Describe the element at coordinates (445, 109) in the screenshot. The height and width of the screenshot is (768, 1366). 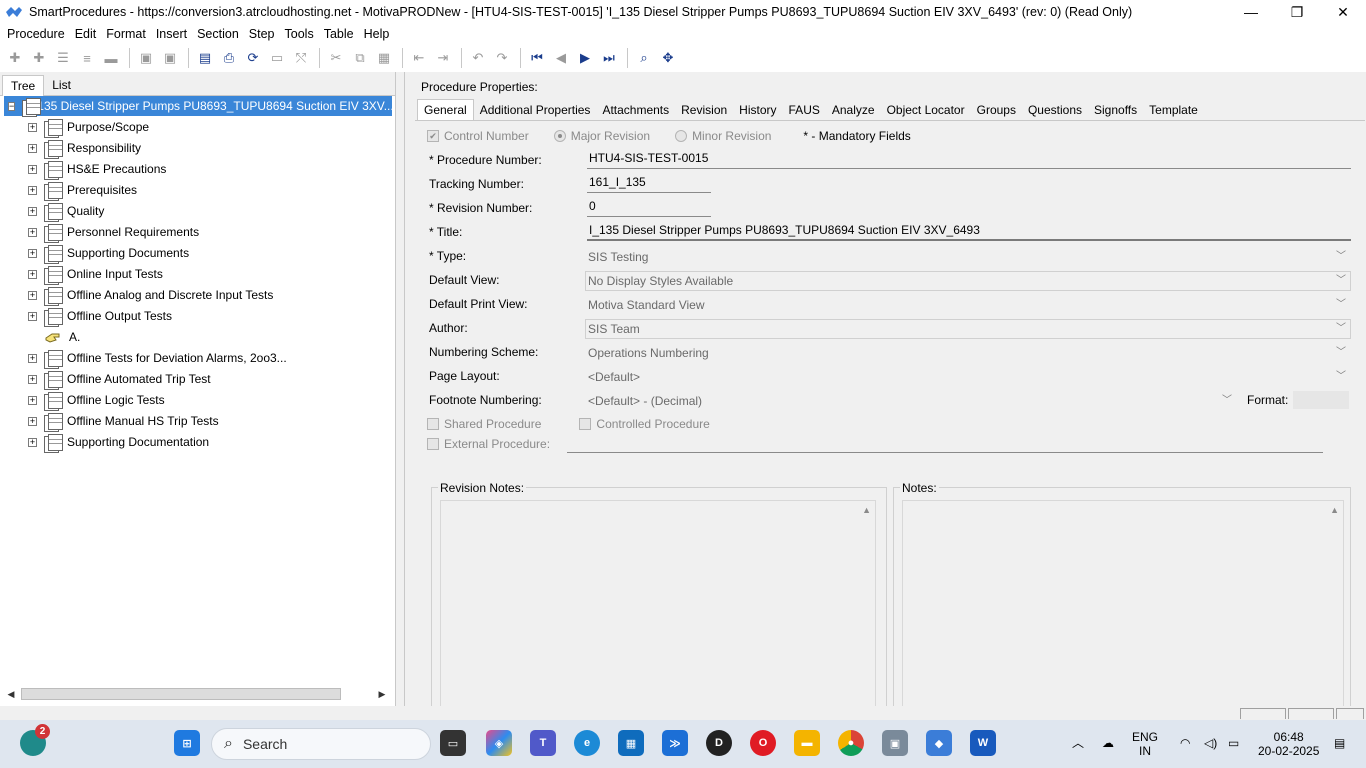
I see `tab-general: General` at that location.